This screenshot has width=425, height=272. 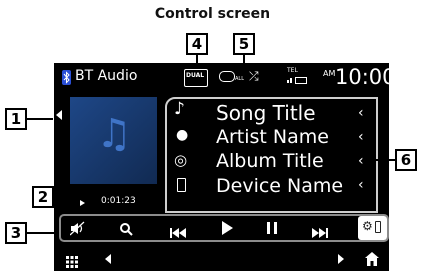 What do you see at coordinates (297, 80) in the screenshot?
I see `signal-battery-icon` at bounding box center [297, 80].